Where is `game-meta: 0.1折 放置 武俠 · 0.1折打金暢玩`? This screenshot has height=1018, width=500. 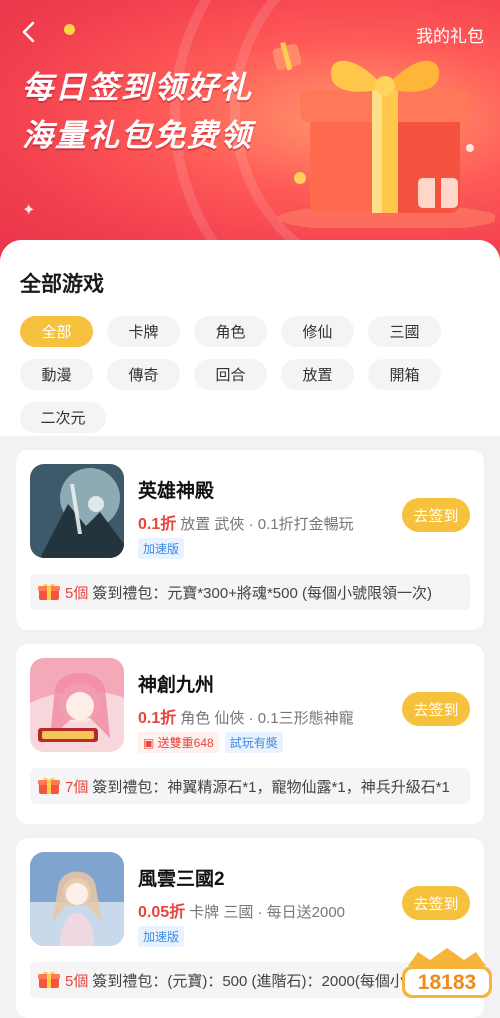 game-meta: 0.1折 放置 武俠 · 0.1折打金暢玩 is located at coordinates (246, 522).